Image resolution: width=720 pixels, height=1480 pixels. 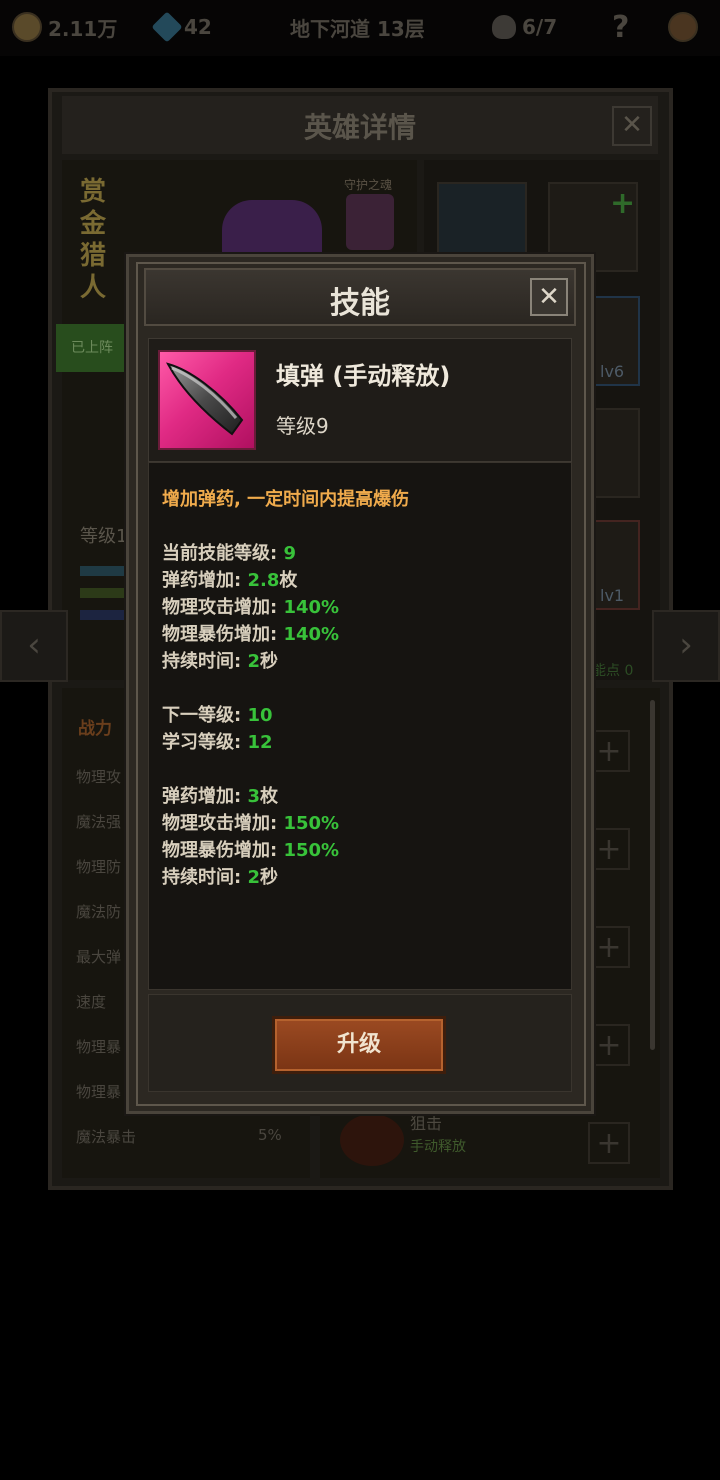 I want to click on next-crit-line: 物理暴伤增加: 150%, so click(x=250, y=849).